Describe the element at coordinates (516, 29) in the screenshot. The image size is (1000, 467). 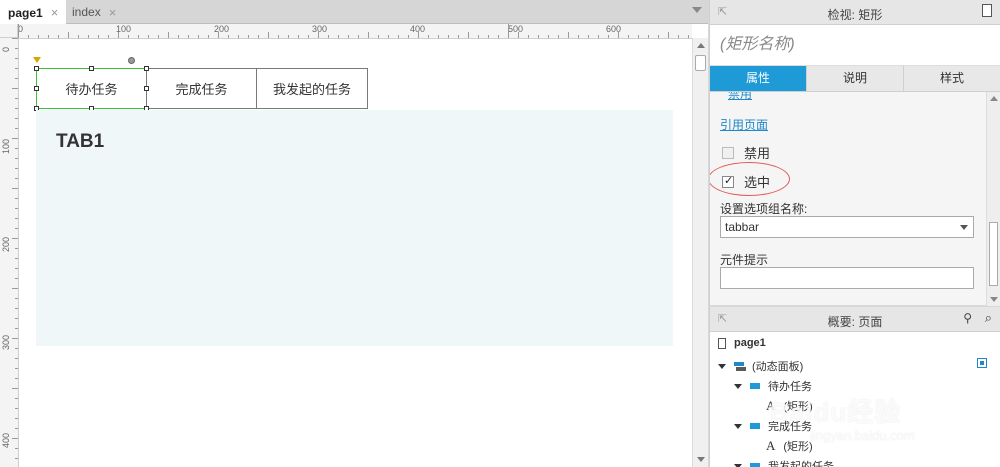
I see `ruler-label: 500` at that location.